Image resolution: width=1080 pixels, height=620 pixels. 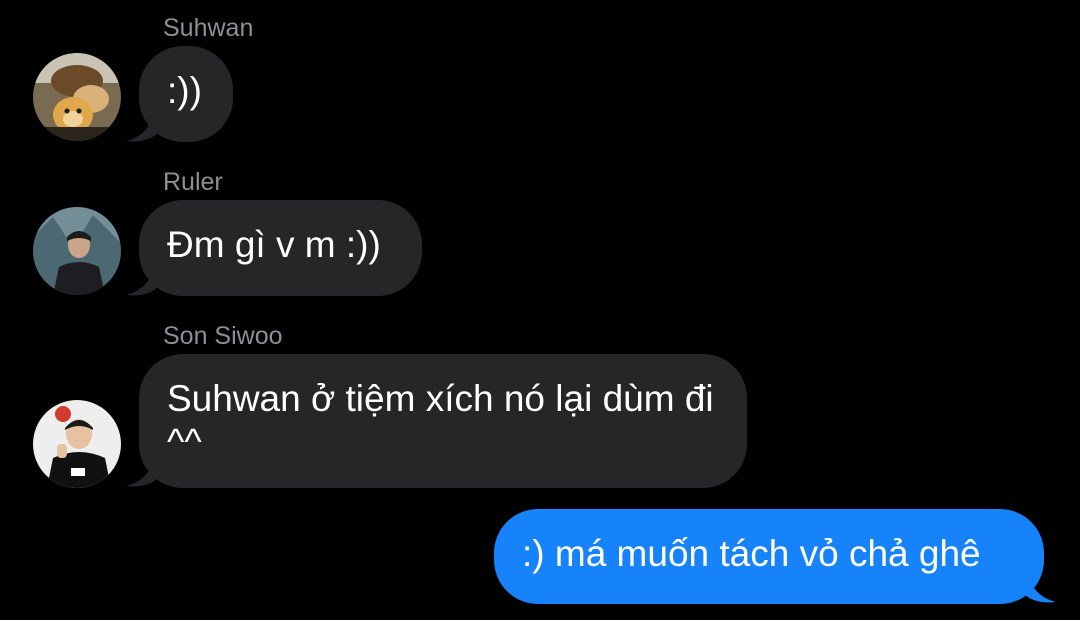 I want to click on sender-name: Suhwan, so click(x=208, y=28).